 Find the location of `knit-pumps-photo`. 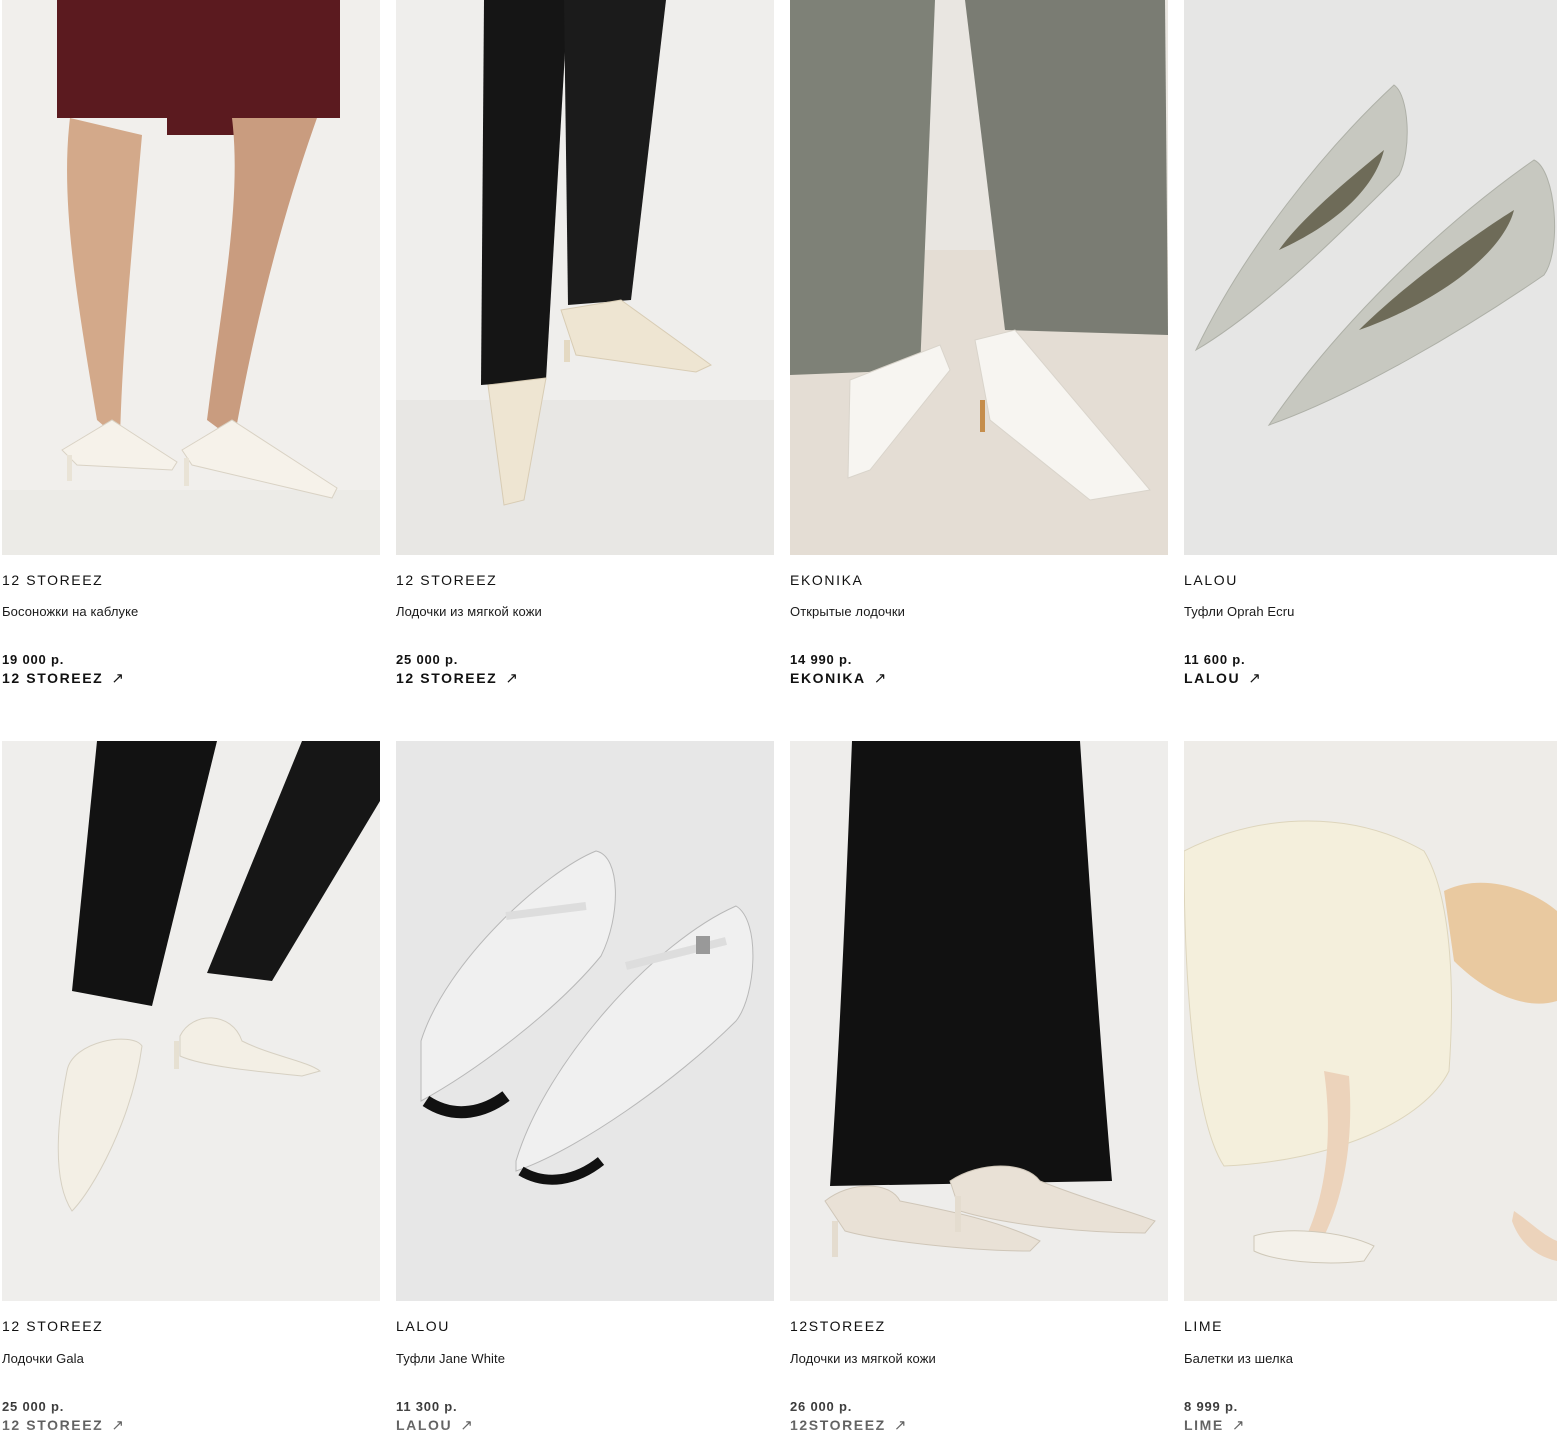

knit-pumps-photo is located at coordinates (979, 1021).